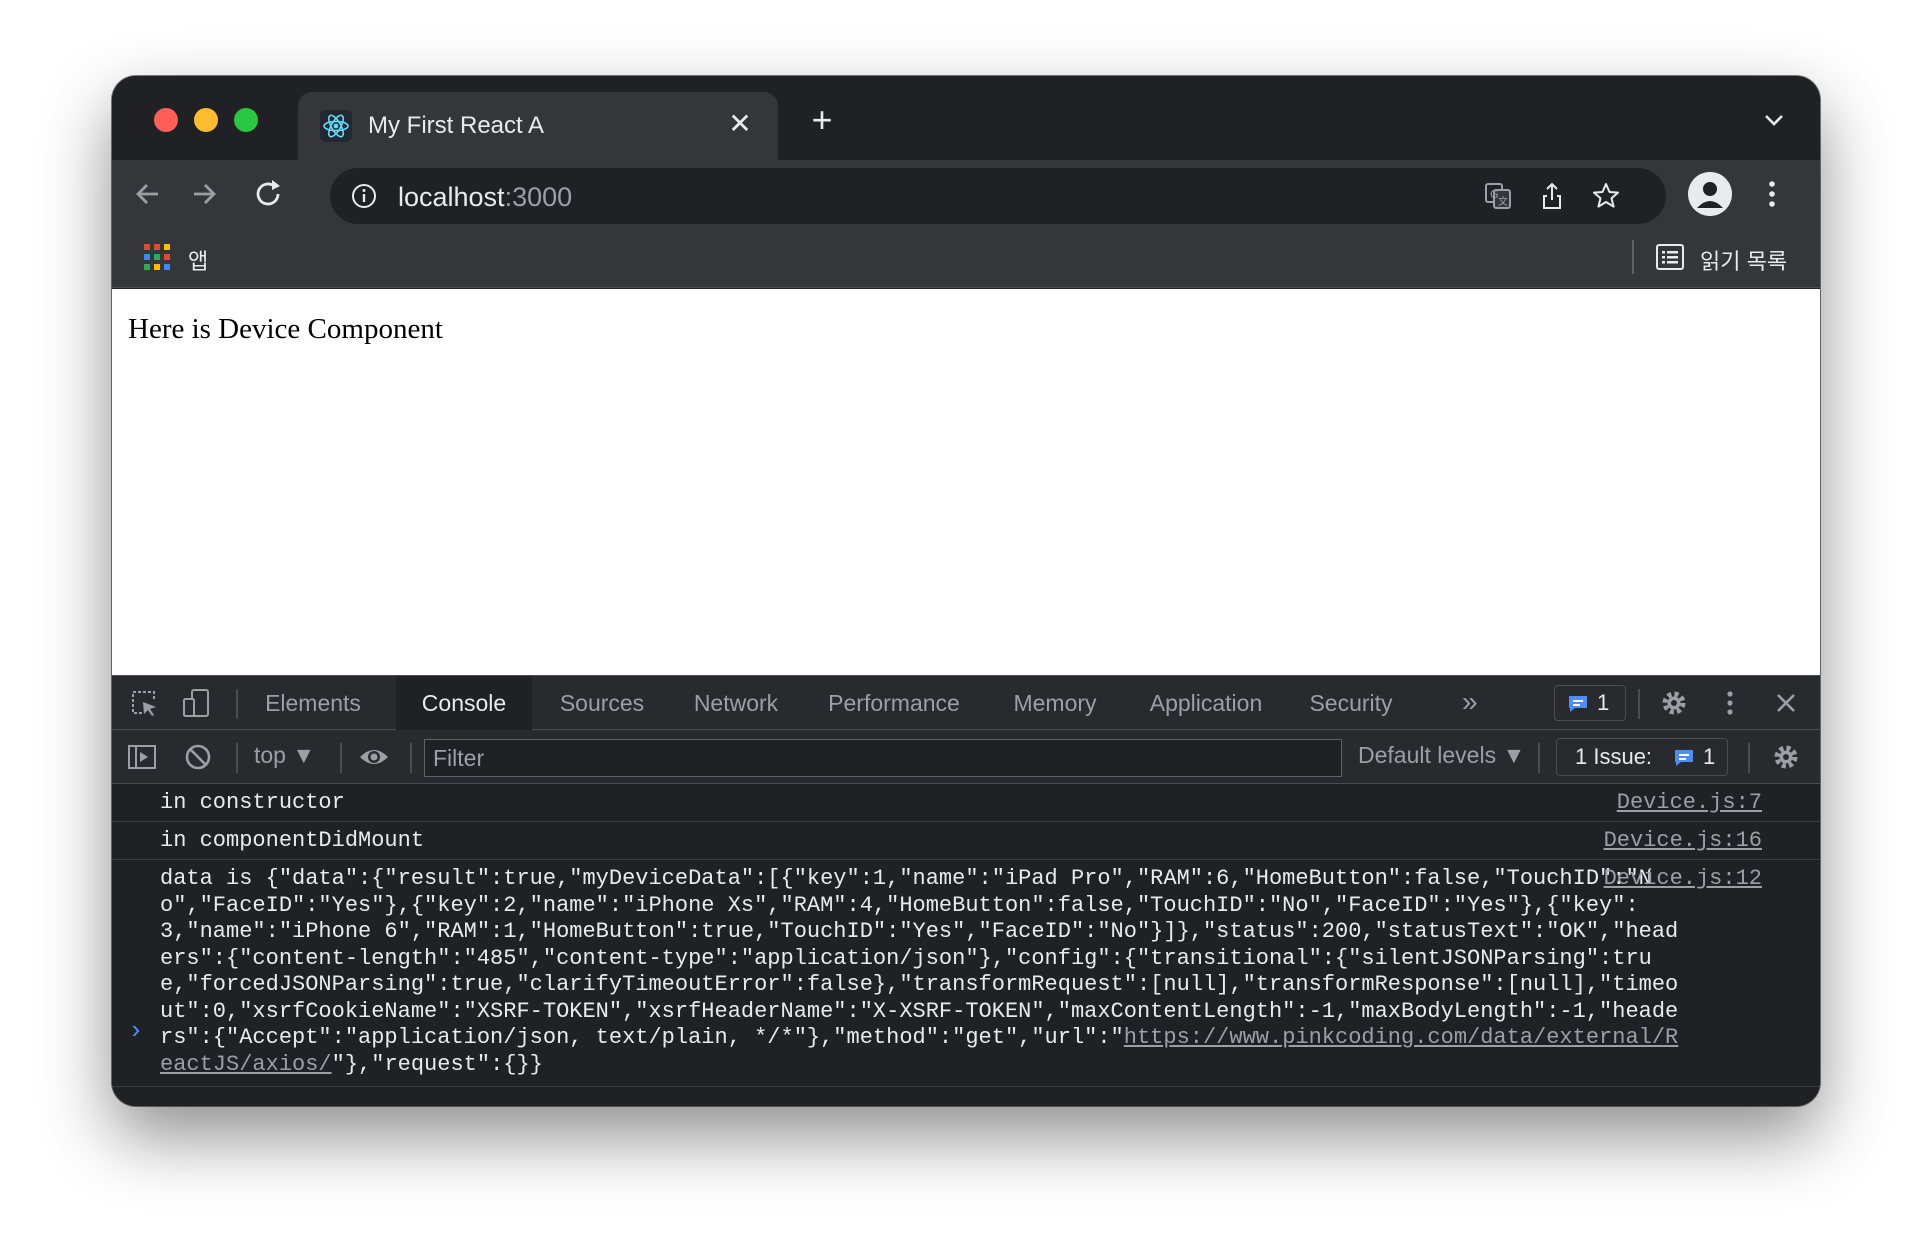  What do you see at coordinates (268, 194) in the screenshot?
I see `reload-icon` at bounding box center [268, 194].